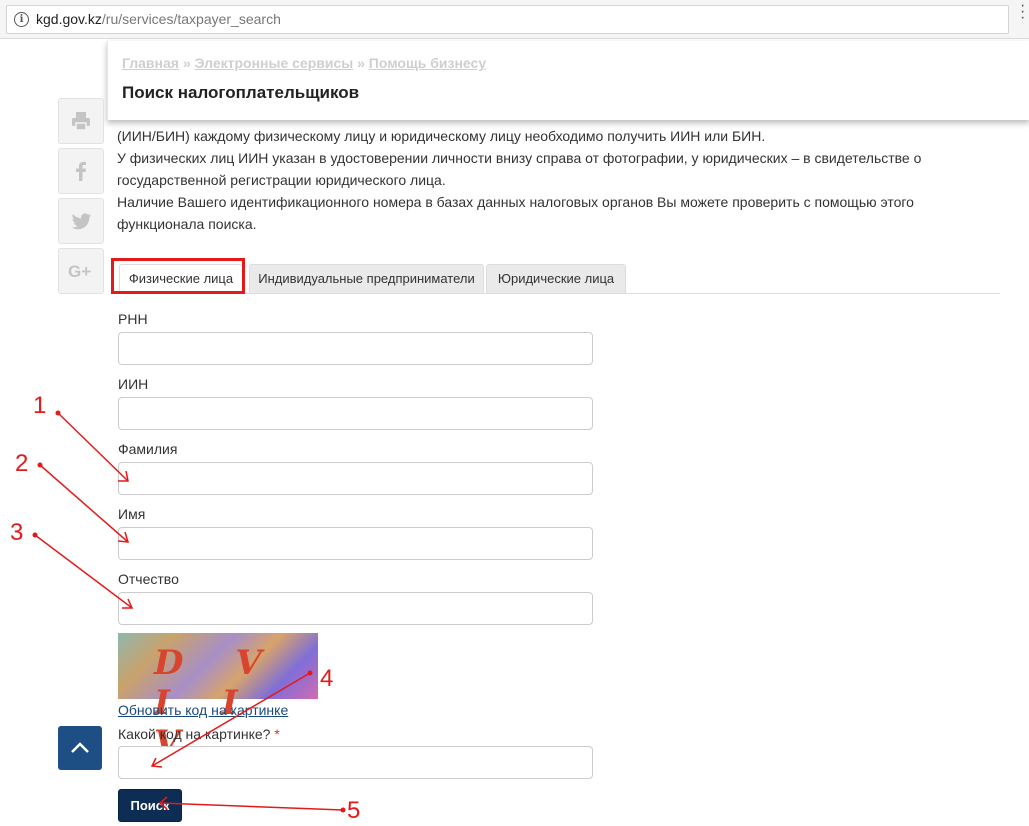 The height and width of the screenshot is (826, 1029). Describe the element at coordinates (150, 805) in the screenshot. I see `search-button: Поиск` at that location.